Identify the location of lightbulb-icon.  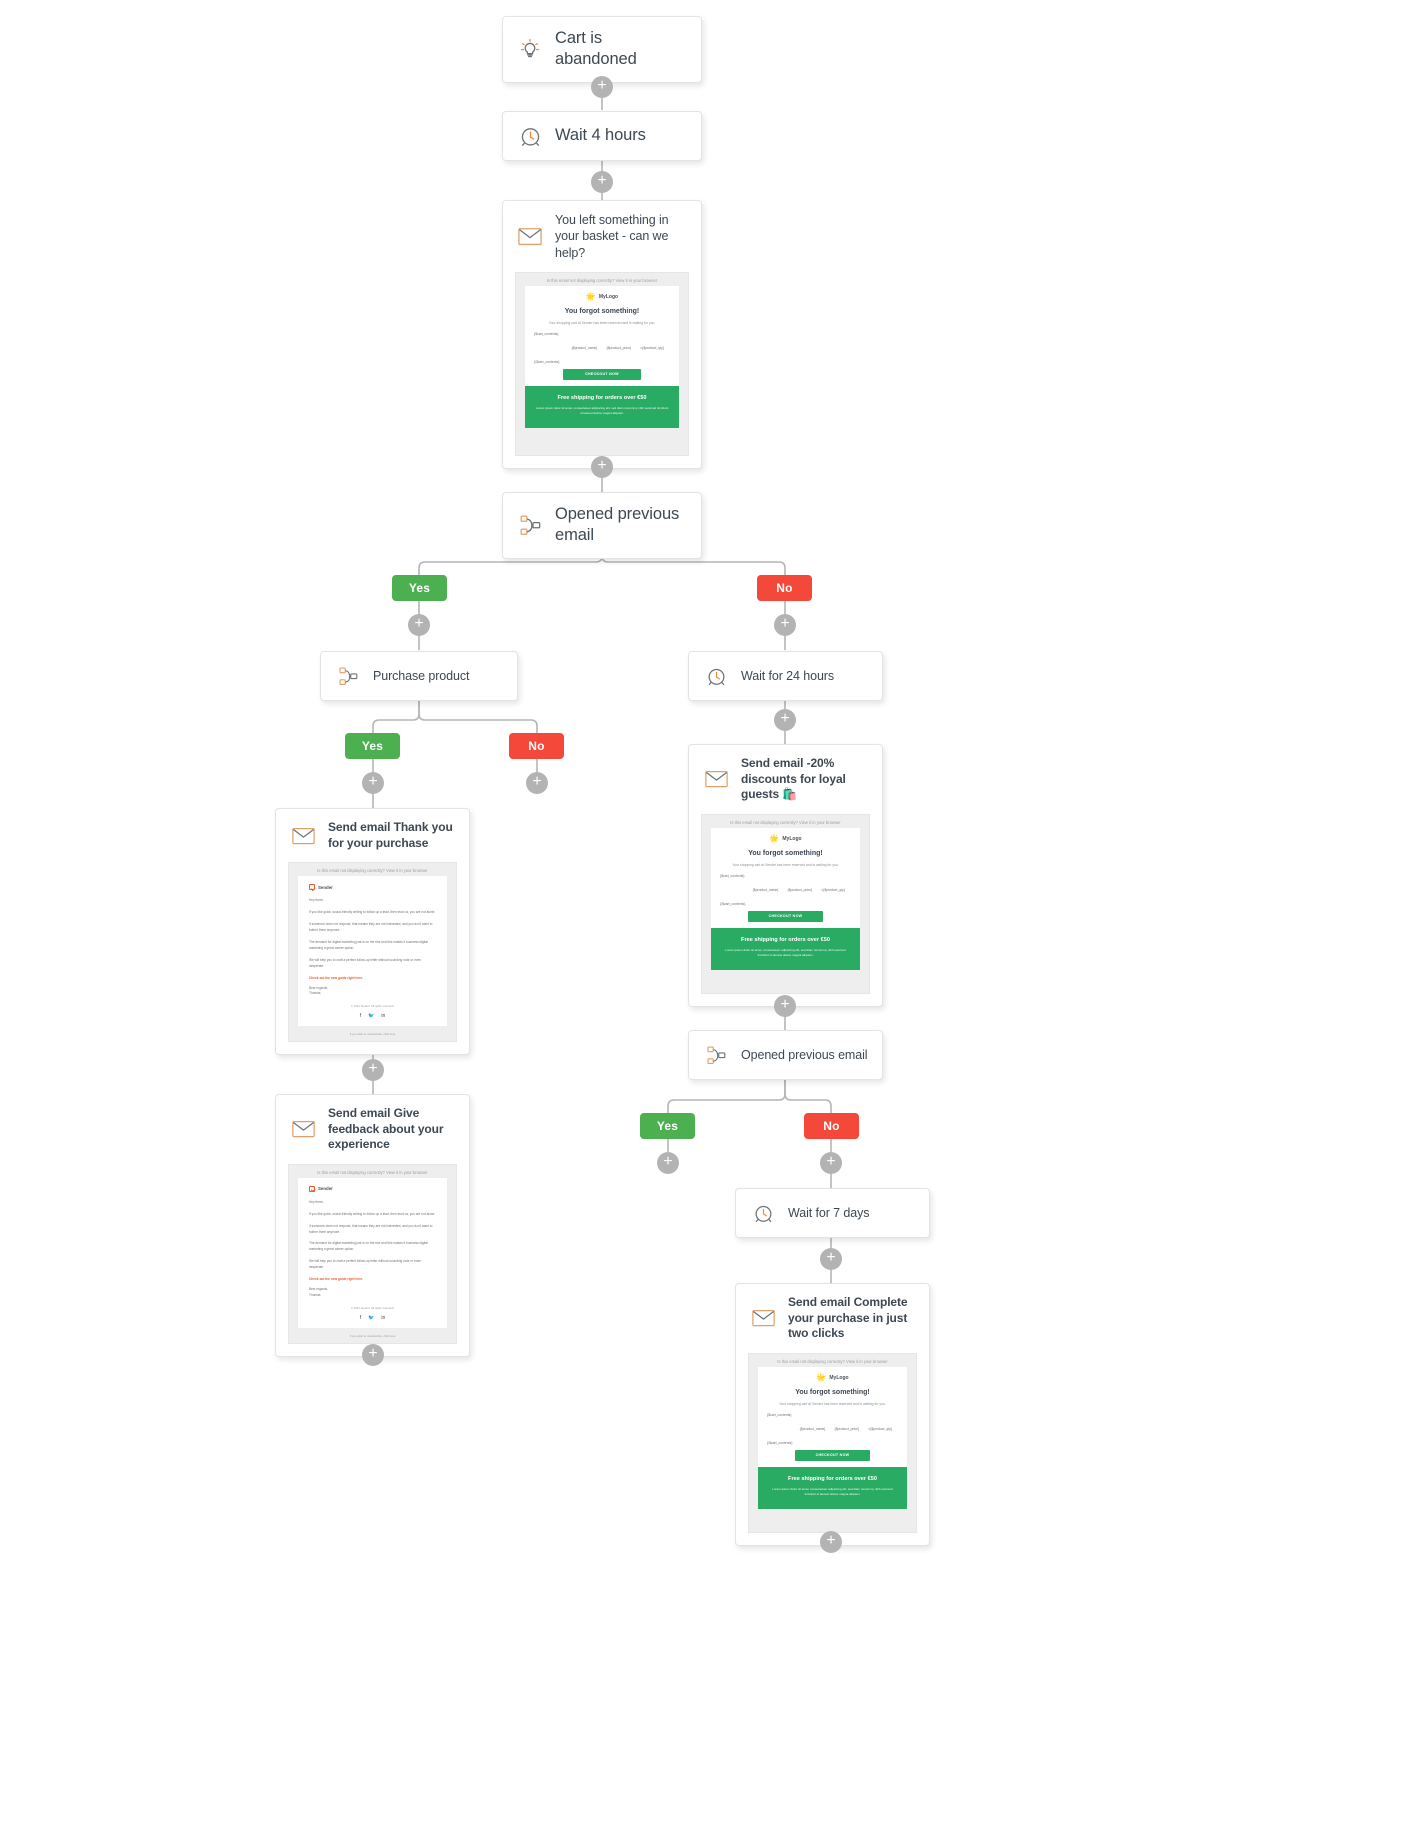
(530, 49).